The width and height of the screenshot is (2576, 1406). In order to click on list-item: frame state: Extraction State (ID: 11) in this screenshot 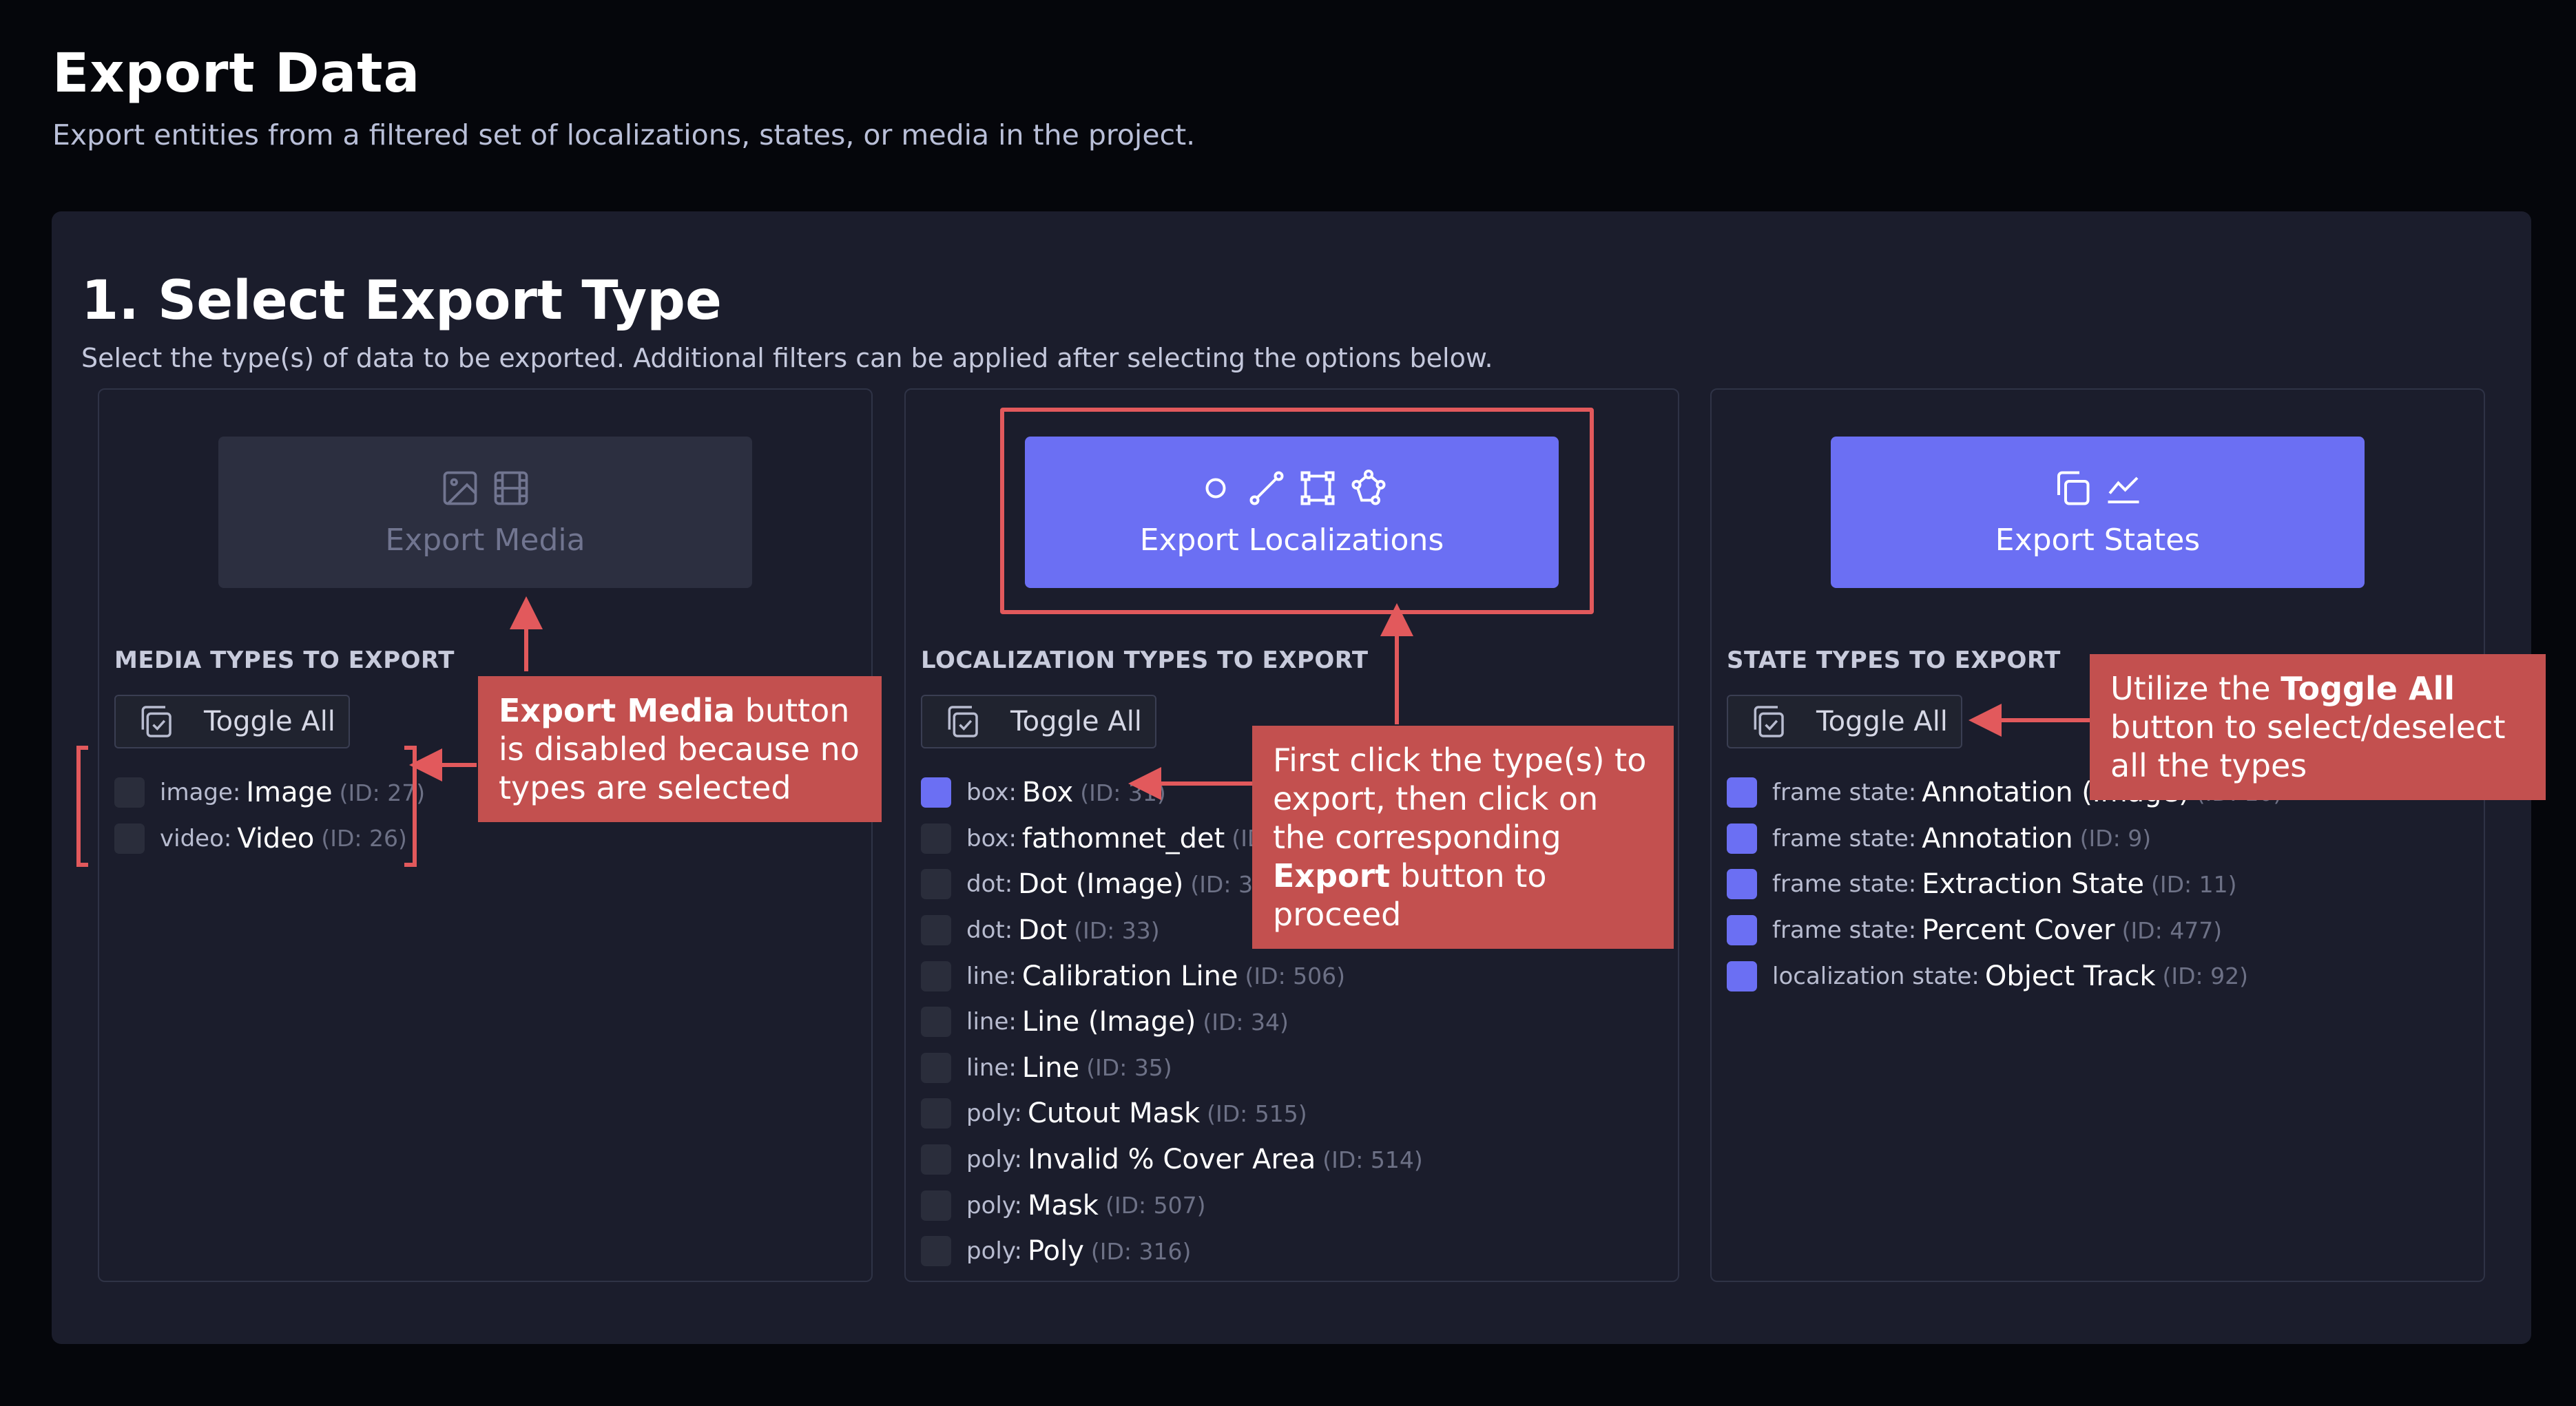, I will do `click(2004, 884)`.